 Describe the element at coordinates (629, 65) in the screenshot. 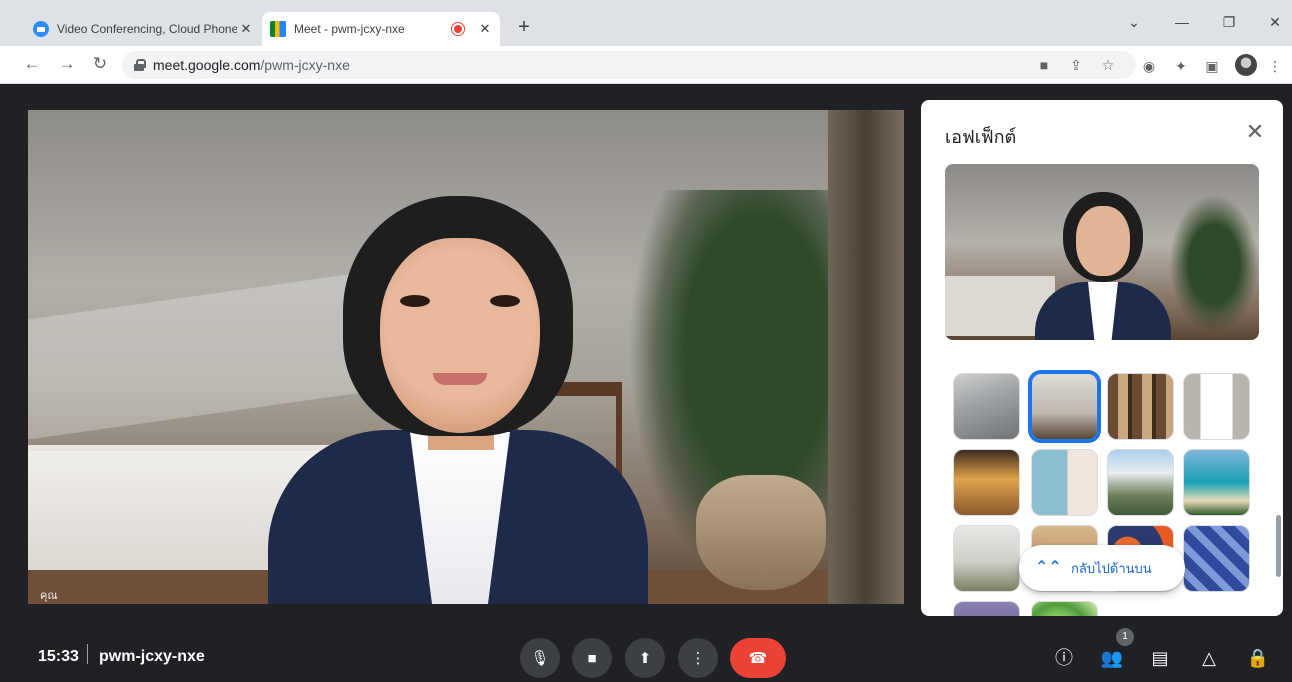

I see `address-bar: meet.google.com /pwm-jcxy-nxe ■ ⇪ ☆` at that location.